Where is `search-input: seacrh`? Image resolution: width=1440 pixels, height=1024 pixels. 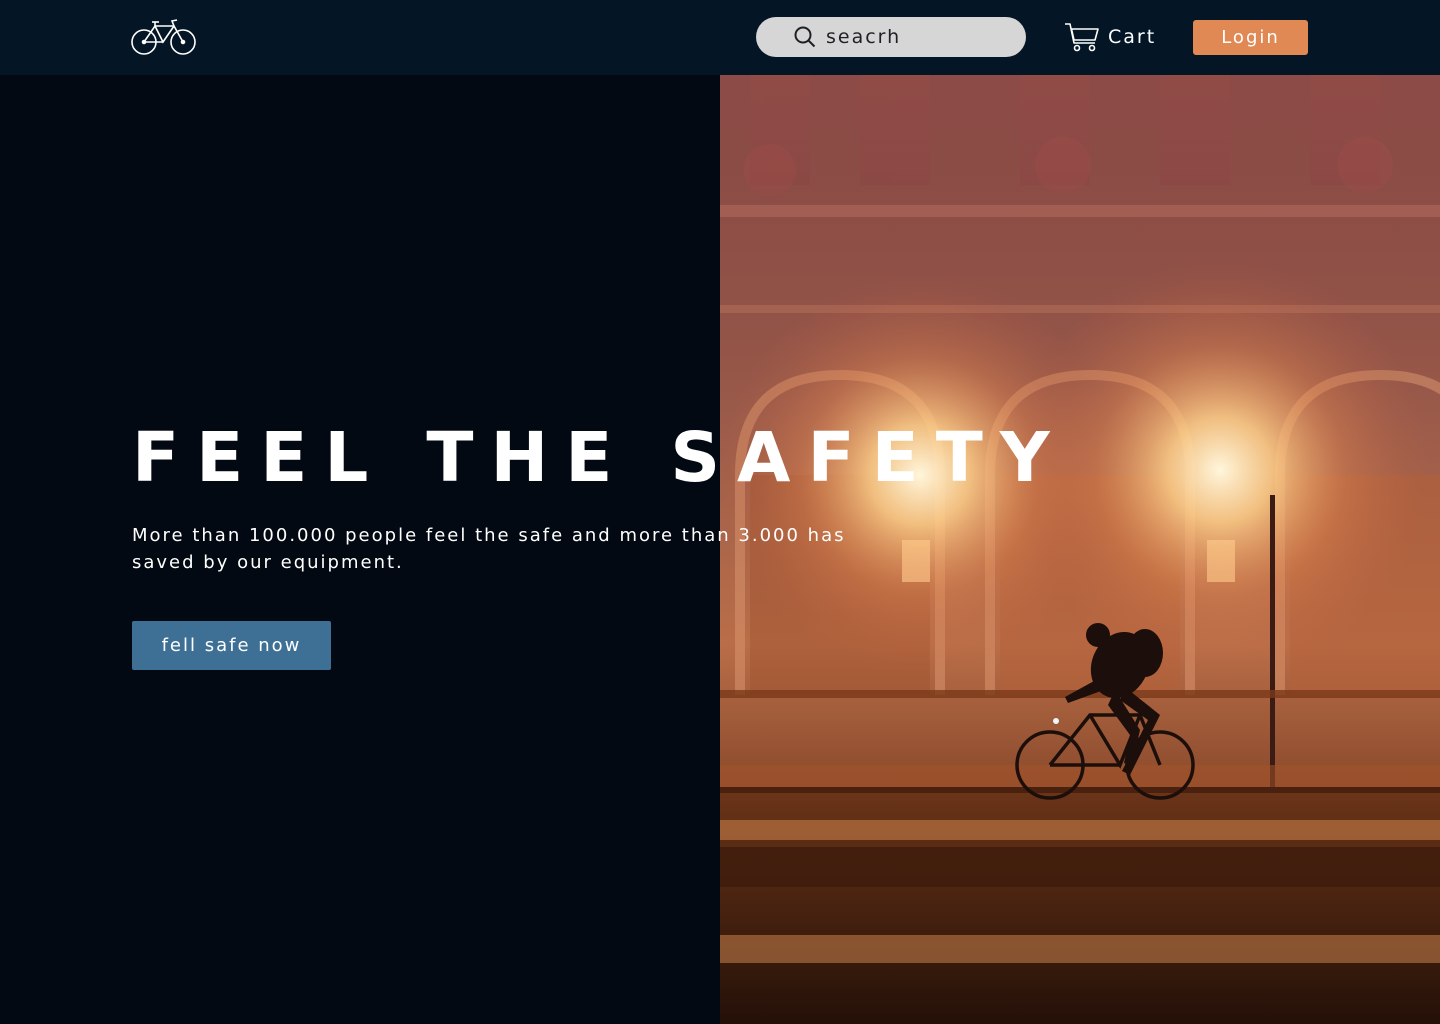 search-input: seacrh is located at coordinates (891, 37).